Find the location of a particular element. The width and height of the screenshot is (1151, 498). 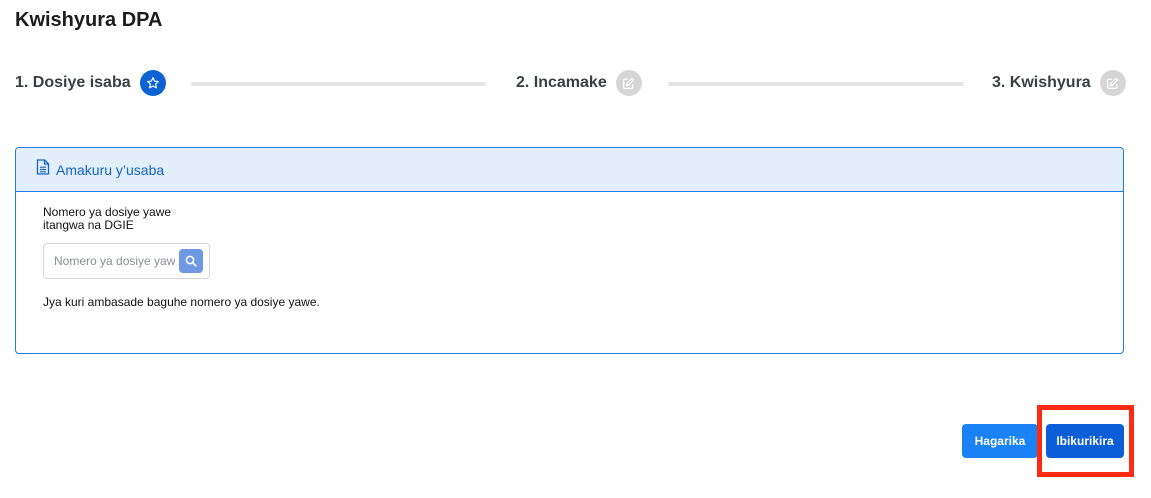

search-icon is located at coordinates (191, 261).